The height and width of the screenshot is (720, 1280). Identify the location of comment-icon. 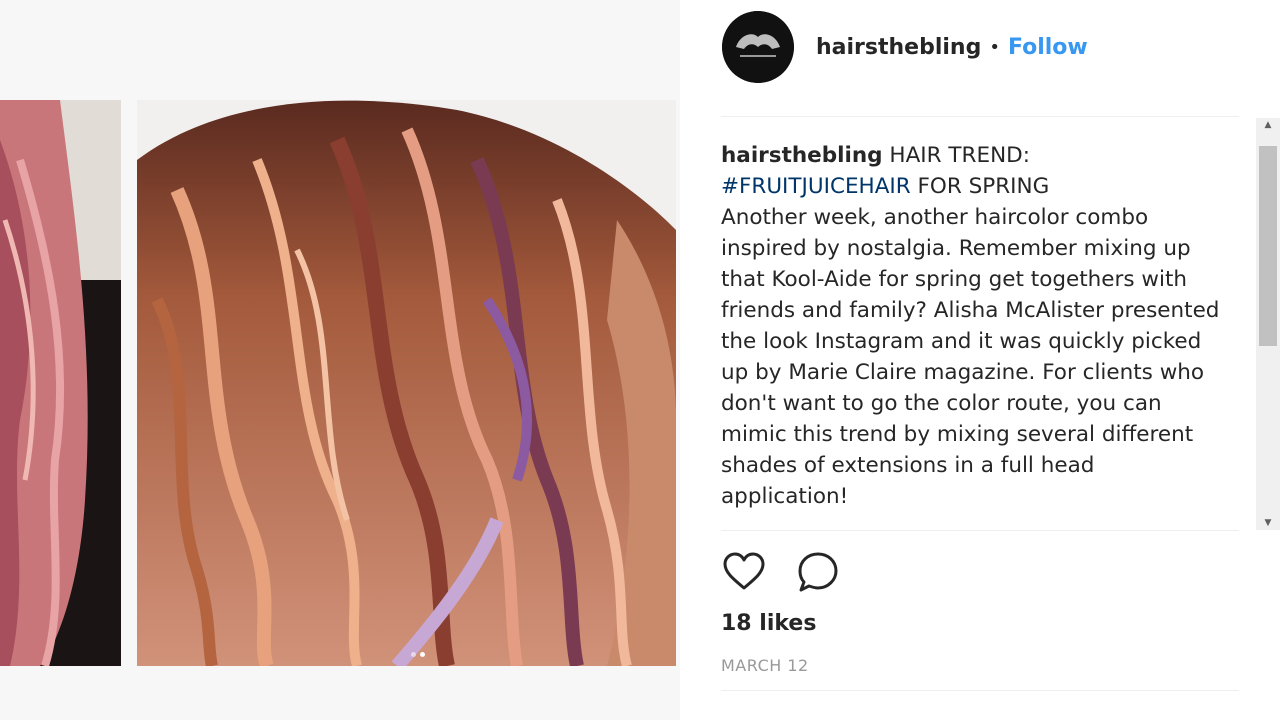
(818, 572).